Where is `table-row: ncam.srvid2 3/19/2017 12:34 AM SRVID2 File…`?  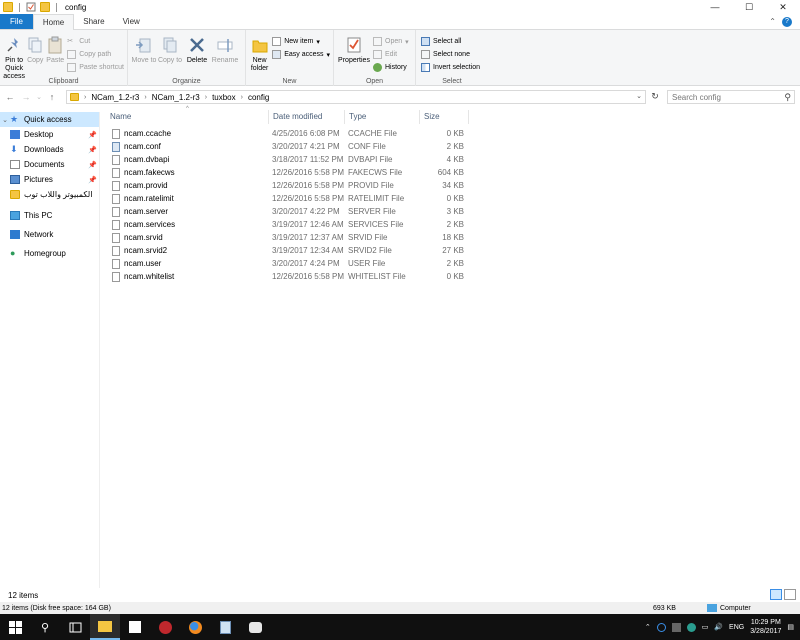
table-row: ncam.srvid2 3/19/2017 12:34 AM SRVID2 File… is located at coordinates (289, 251).